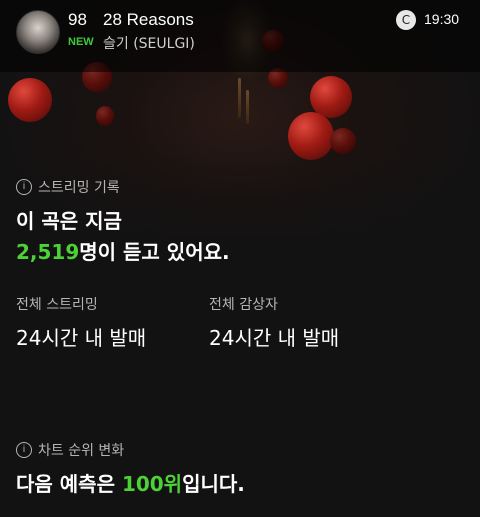  What do you see at coordinates (274, 338) in the screenshot?
I see `total-listeners-value: 24시간 내 발매` at bounding box center [274, 338].